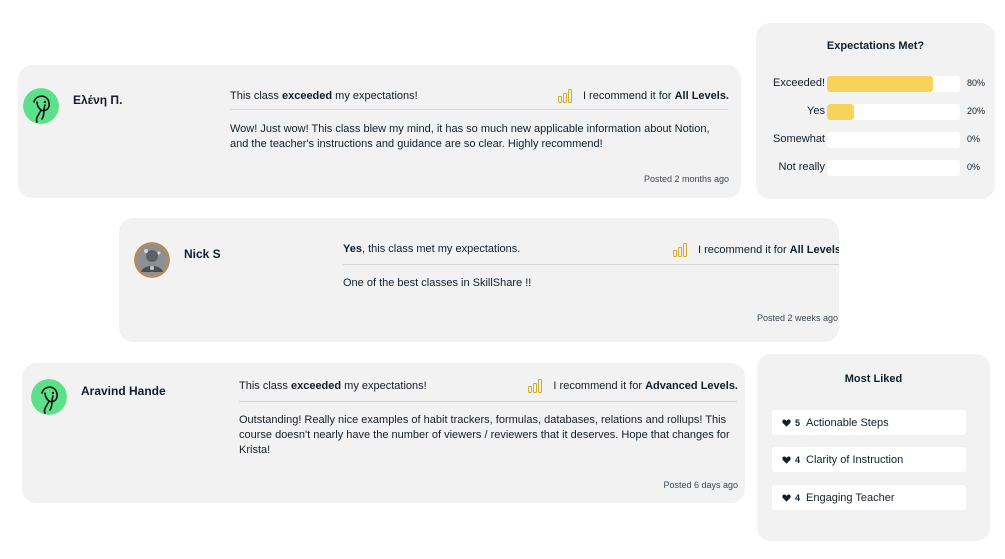  I want to click on review-author: Nick S, so click(202, 254).